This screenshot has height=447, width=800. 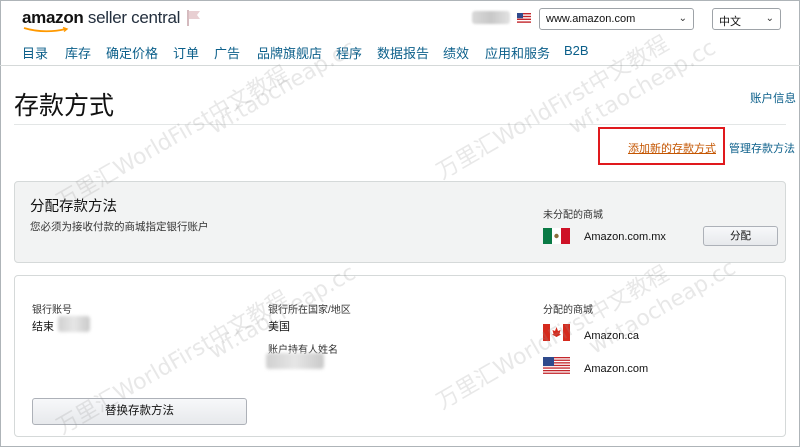 I want to click on redacted-holder-name, so click(x=295, y=361).